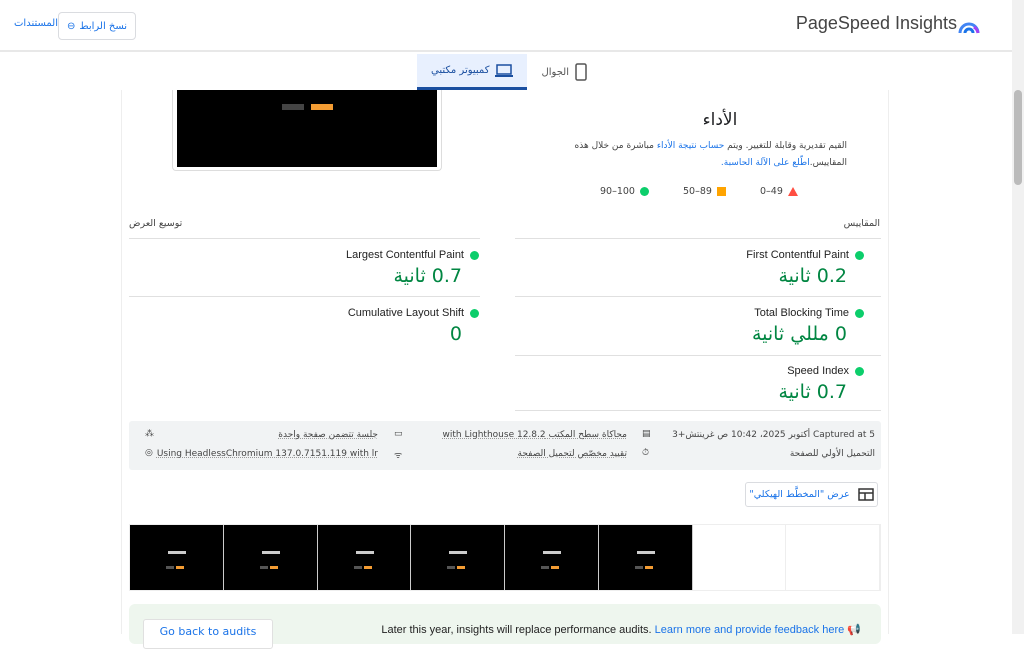 This screenshot has width=1024, height=649. I want to click on scrollbar, so click(1018, 317).